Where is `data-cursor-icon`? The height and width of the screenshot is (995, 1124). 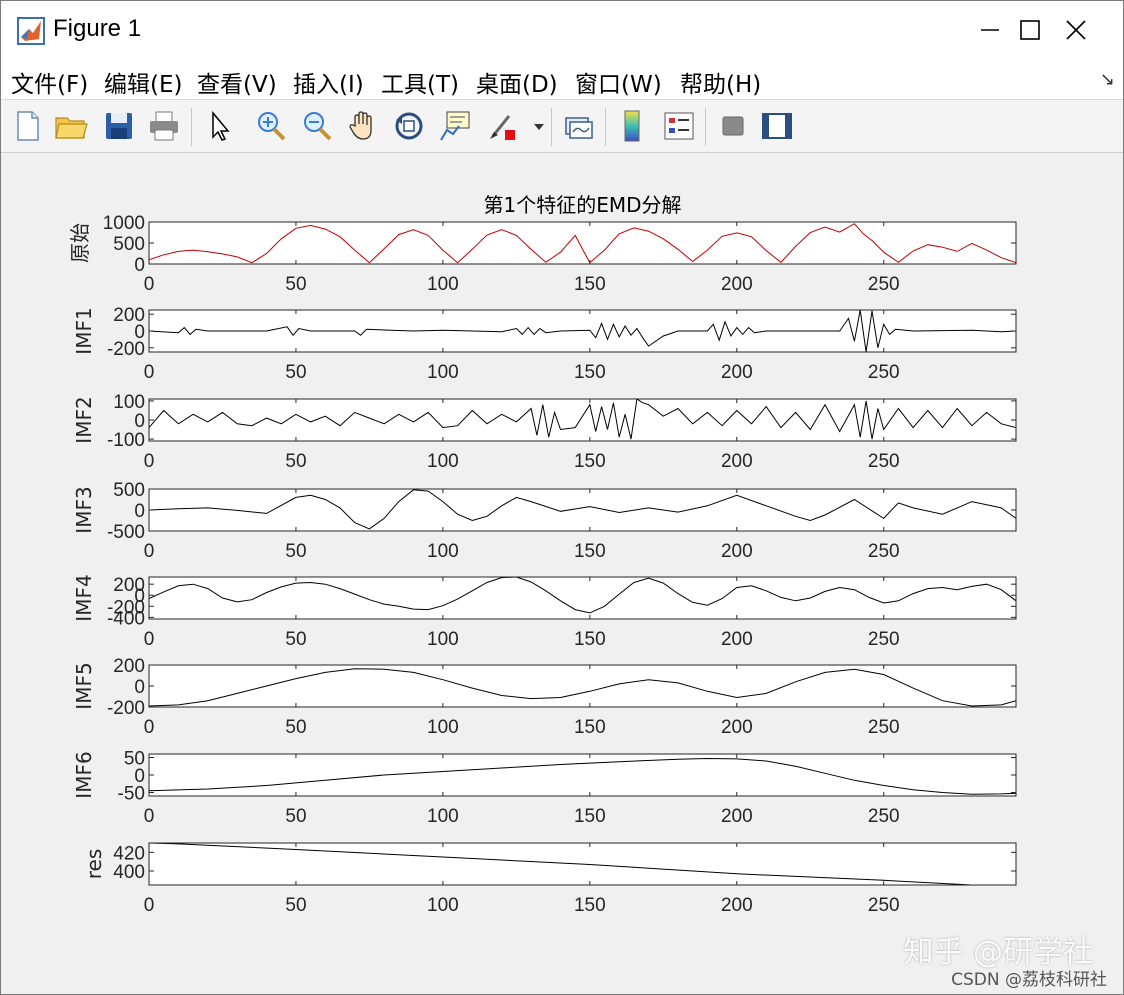
data-cursor-icon is located at coordinates (455, 126).